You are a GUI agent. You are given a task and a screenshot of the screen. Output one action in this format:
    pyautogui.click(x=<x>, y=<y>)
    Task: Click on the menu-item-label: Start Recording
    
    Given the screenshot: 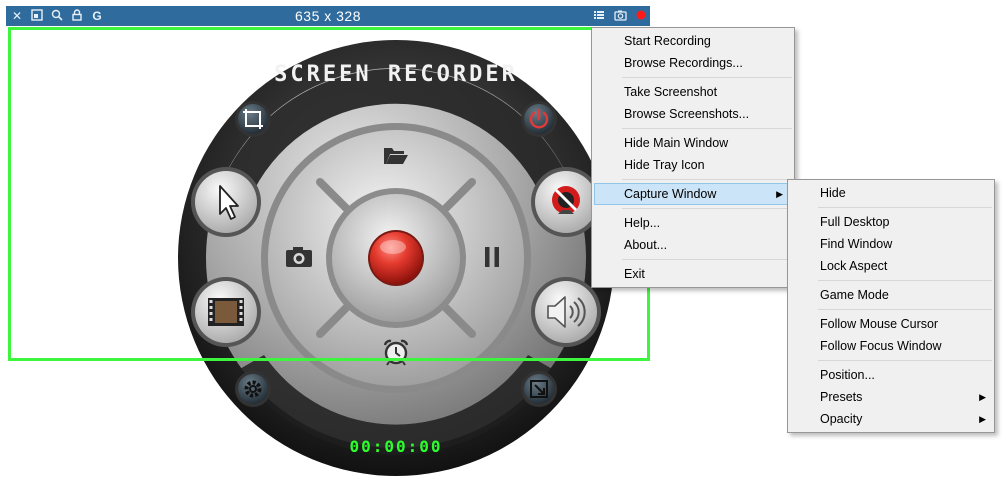 What is the action you would take?
    pyautogui.click(x=667, y=41)
    